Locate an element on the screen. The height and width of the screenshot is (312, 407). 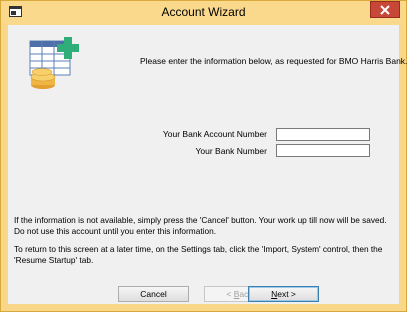
cancel-button: Cancel is located at coordinates (153, 294).